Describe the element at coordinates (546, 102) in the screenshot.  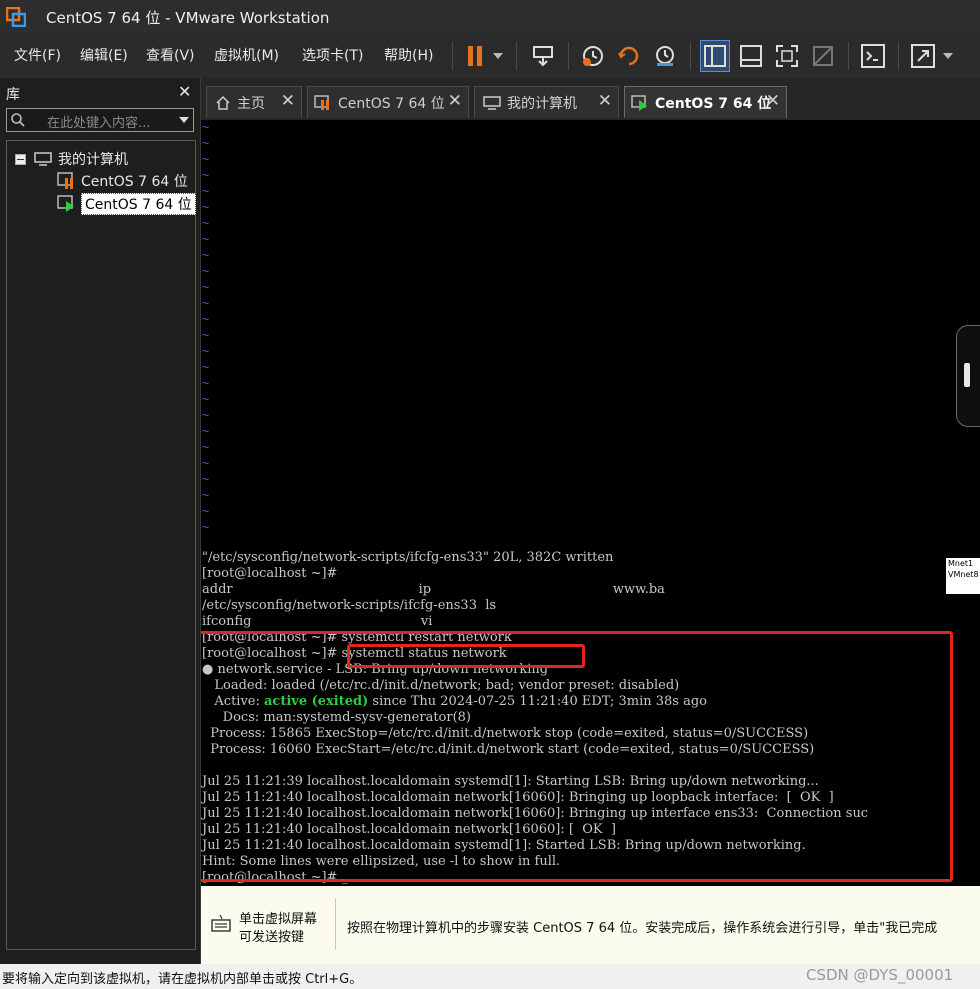
I see `tab-my-computer: 我的计算机 ✕` at that location.